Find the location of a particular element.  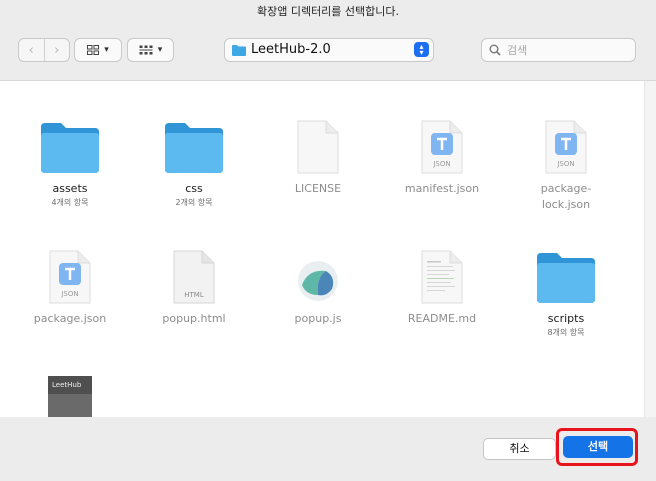

file-name: css is located at coordinates (194, 188).